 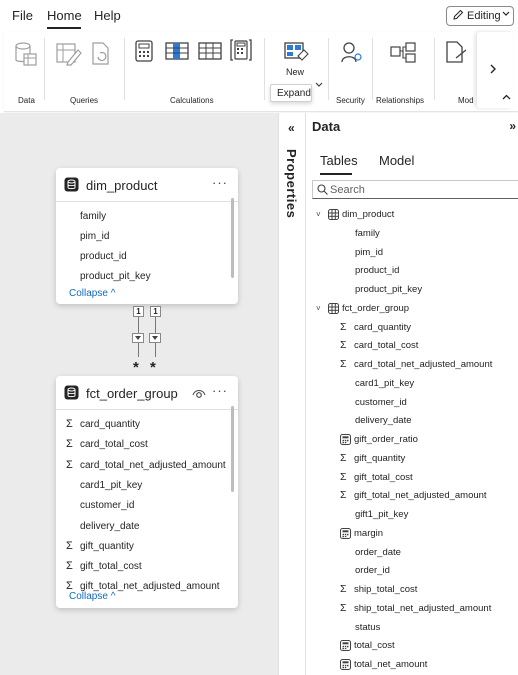 I want to click on tree-field-label: gift_order_ratio, so click(x=386, y=439).